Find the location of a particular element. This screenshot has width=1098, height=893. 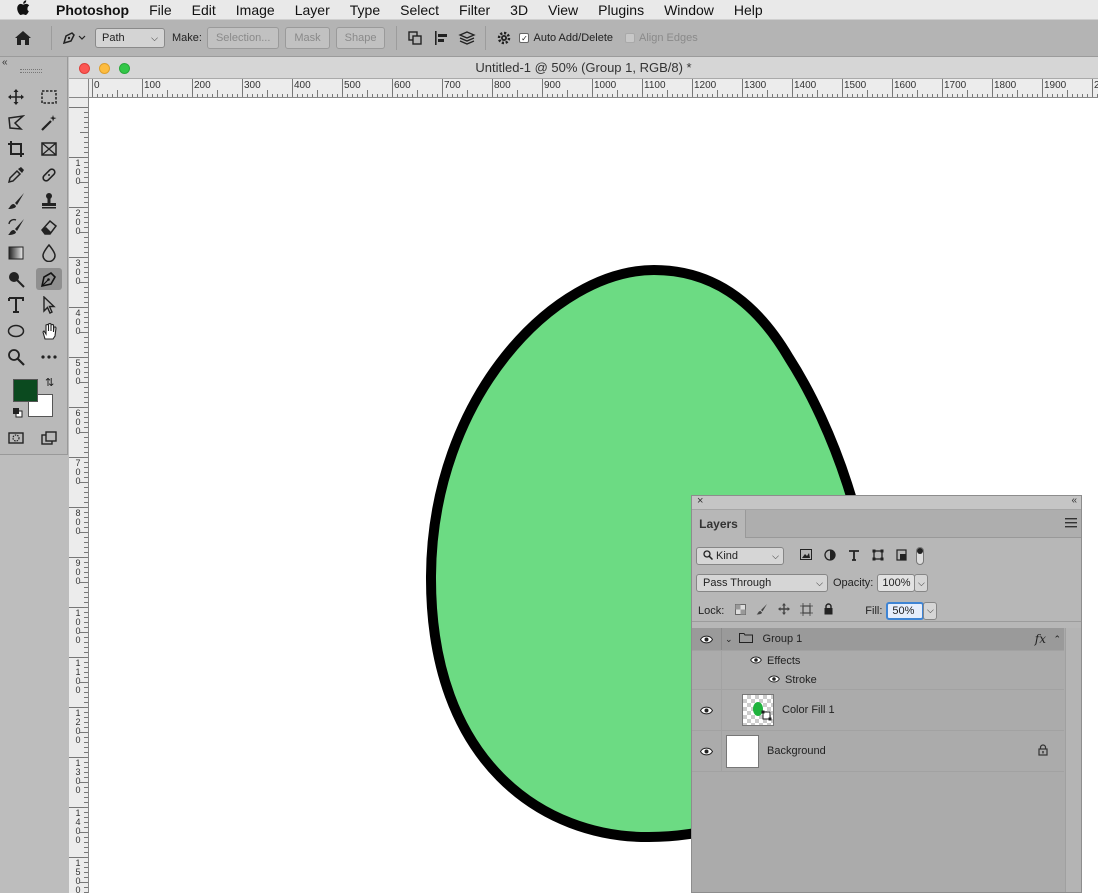

zoom-window-button is located at coordinates (124, 68).